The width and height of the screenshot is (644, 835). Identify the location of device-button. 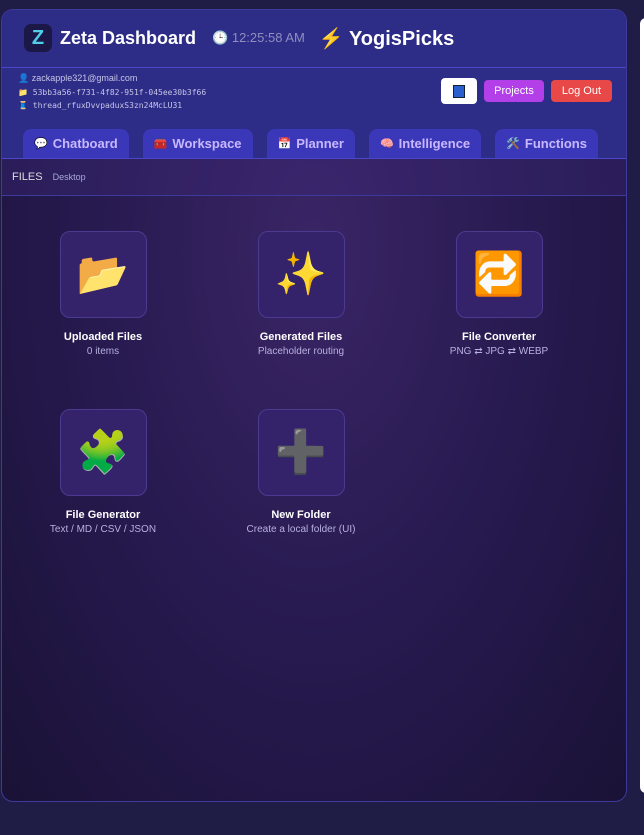
(459, 91).